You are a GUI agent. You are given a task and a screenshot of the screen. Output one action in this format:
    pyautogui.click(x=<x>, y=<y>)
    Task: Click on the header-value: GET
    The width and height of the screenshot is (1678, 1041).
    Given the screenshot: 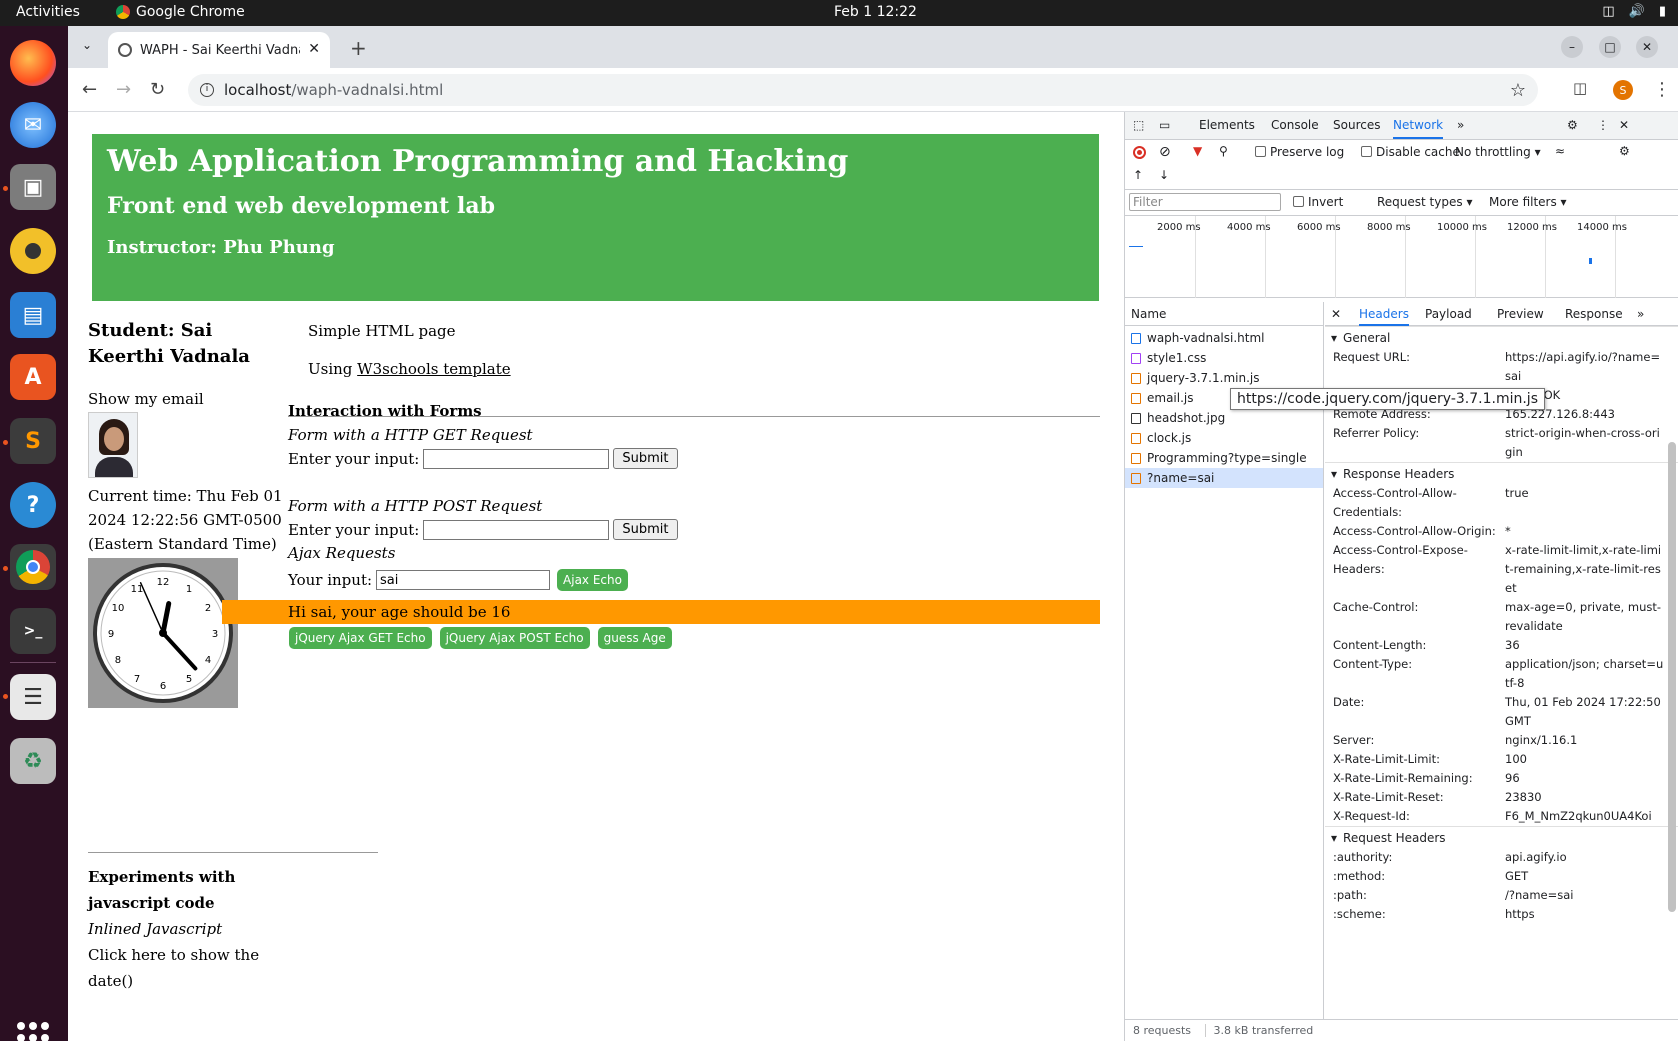 What is the action you would take?
    pyautogui.click(x=1585, y=876)
    